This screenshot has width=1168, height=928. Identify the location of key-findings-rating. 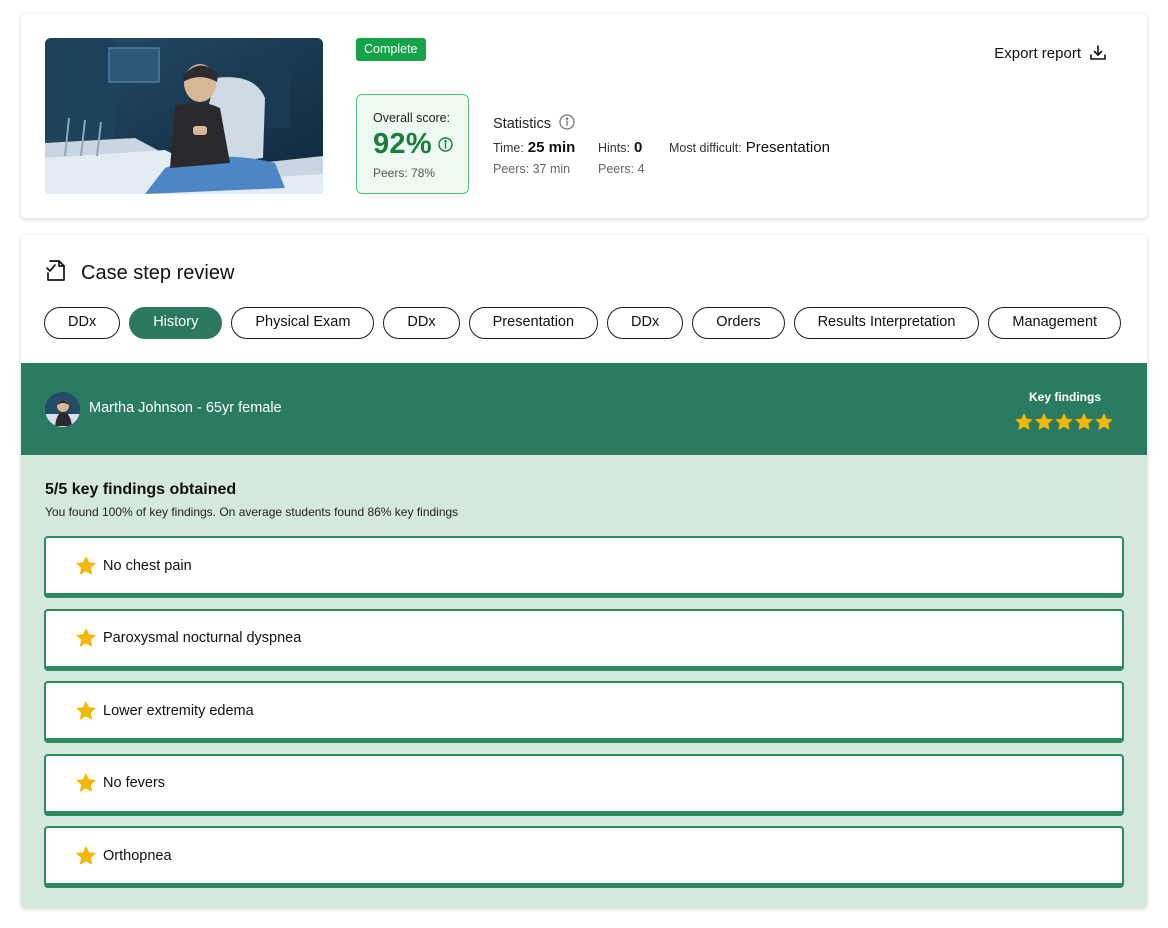
(1064, 422).